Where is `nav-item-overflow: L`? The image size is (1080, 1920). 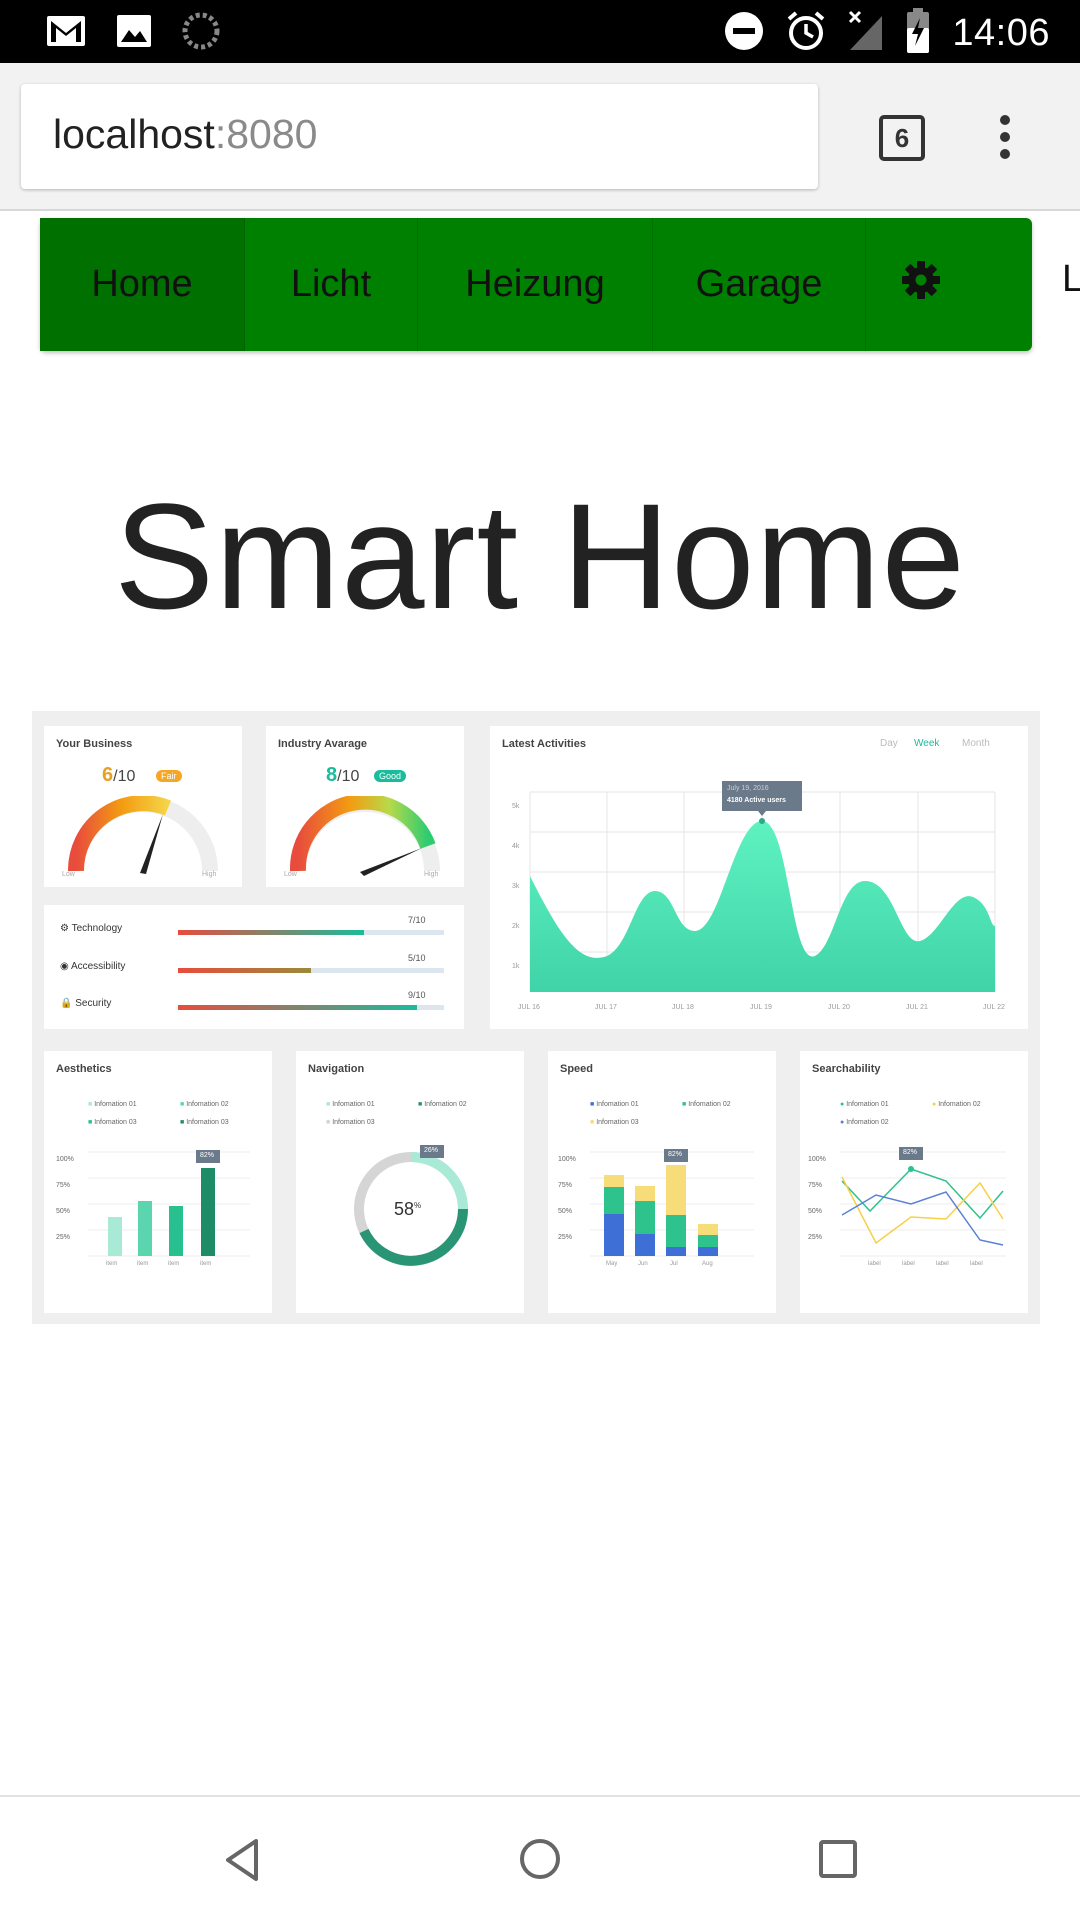
nav-item-overflow: L is located at coordinates (1071, 279).